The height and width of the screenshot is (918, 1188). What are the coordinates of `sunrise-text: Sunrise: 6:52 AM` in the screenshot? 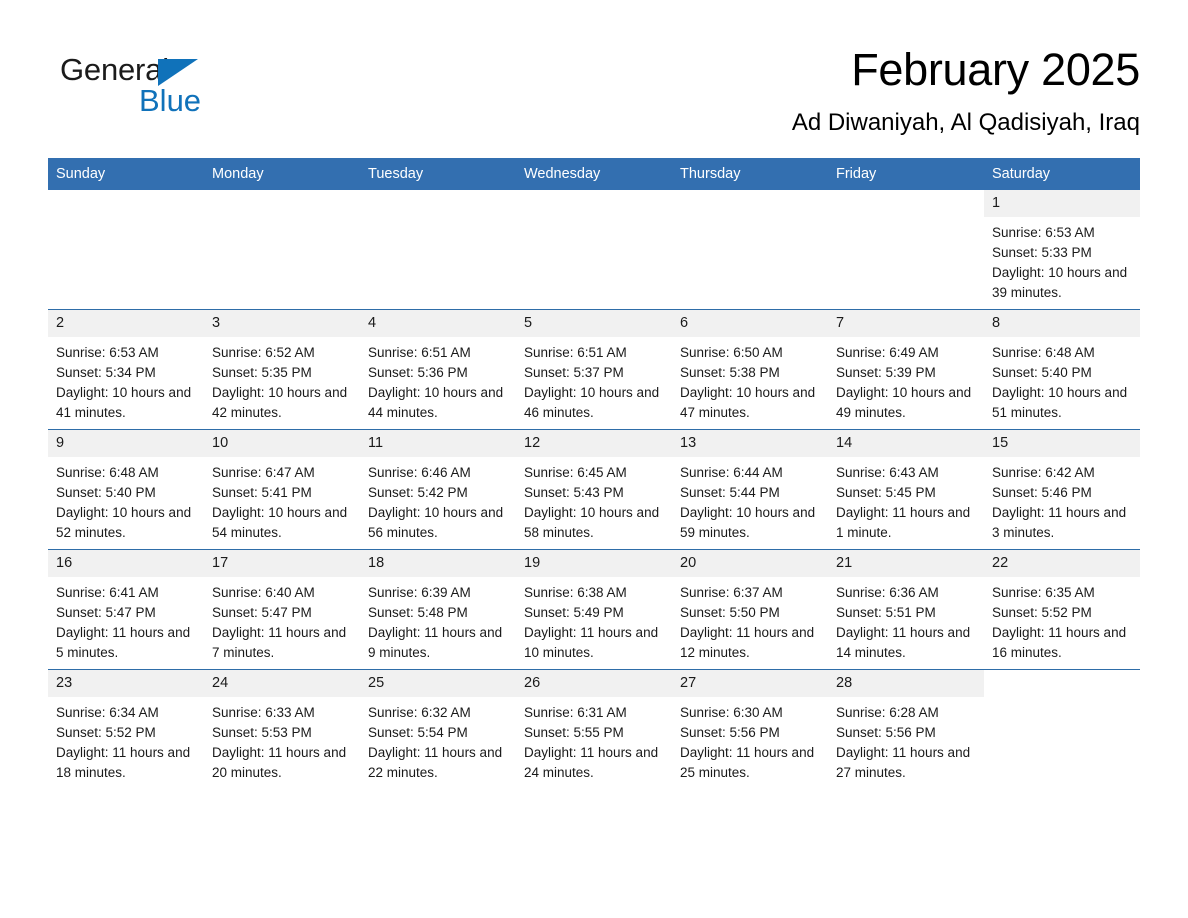 It's located at (263, 352).